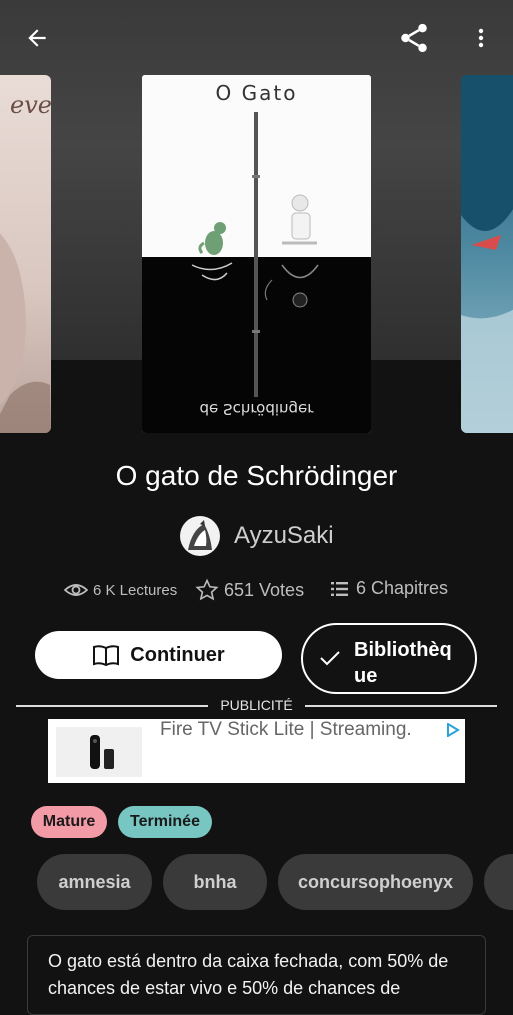  What do you see at coordinates (94, 882) in the screenshot?
I see `tag-chip: amnesia` at bounding box center [94, 882].